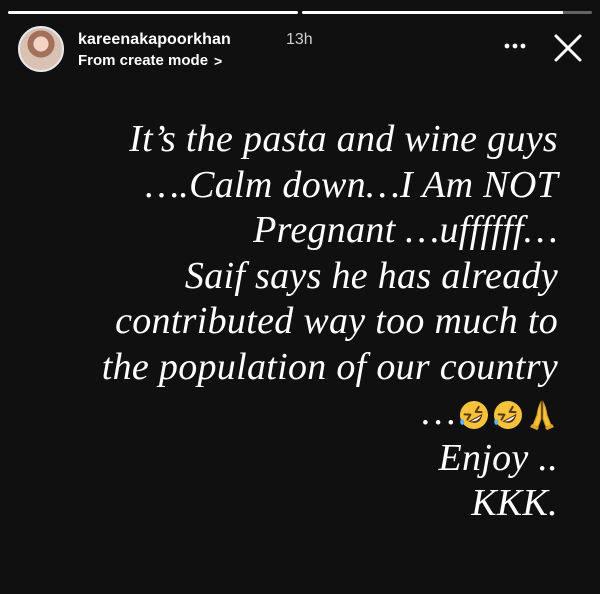 The width and height of the screenshot is (600, 594). I want to click on create-mode-link: From create mode >, so click(150, 60).